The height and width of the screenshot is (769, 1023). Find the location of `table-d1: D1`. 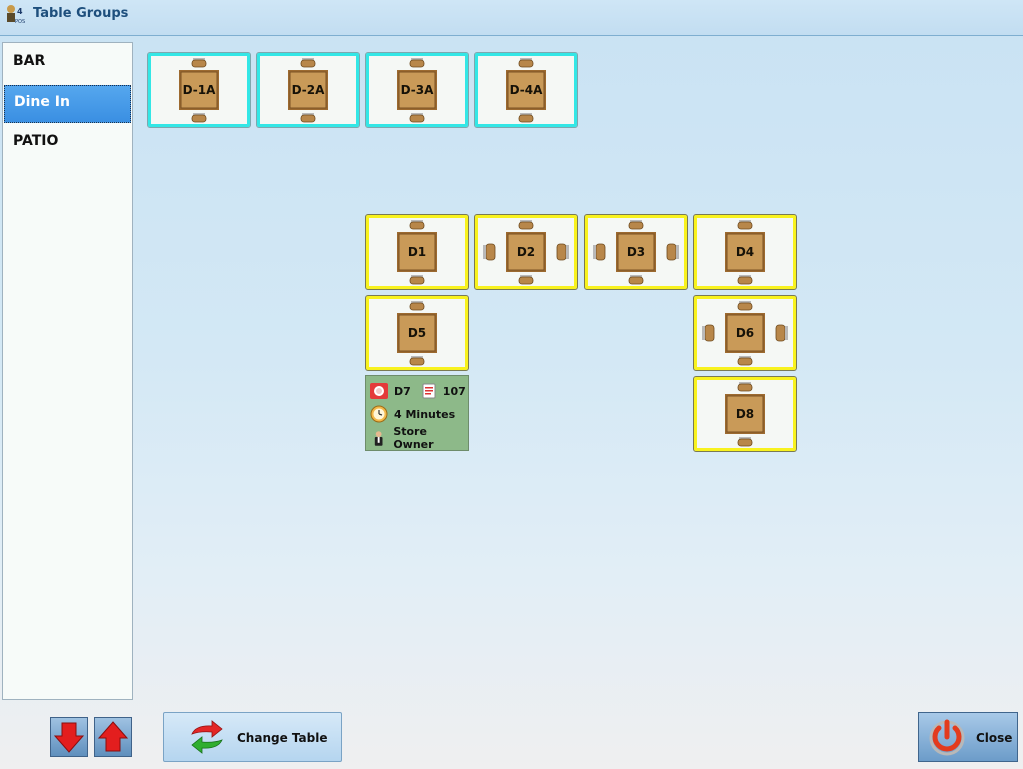

table-d1: D1 is located at coordinates (417, 252).